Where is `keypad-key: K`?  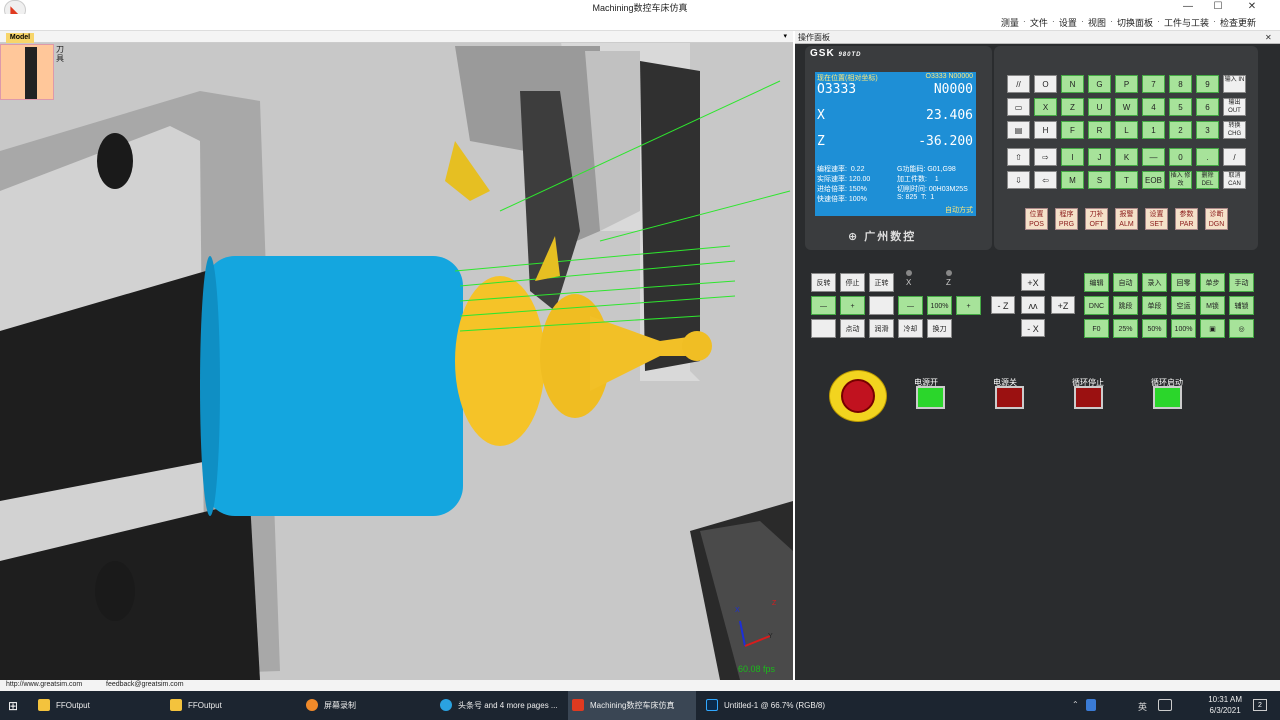
keypad-key: K is located at coordinates (1126, 157).